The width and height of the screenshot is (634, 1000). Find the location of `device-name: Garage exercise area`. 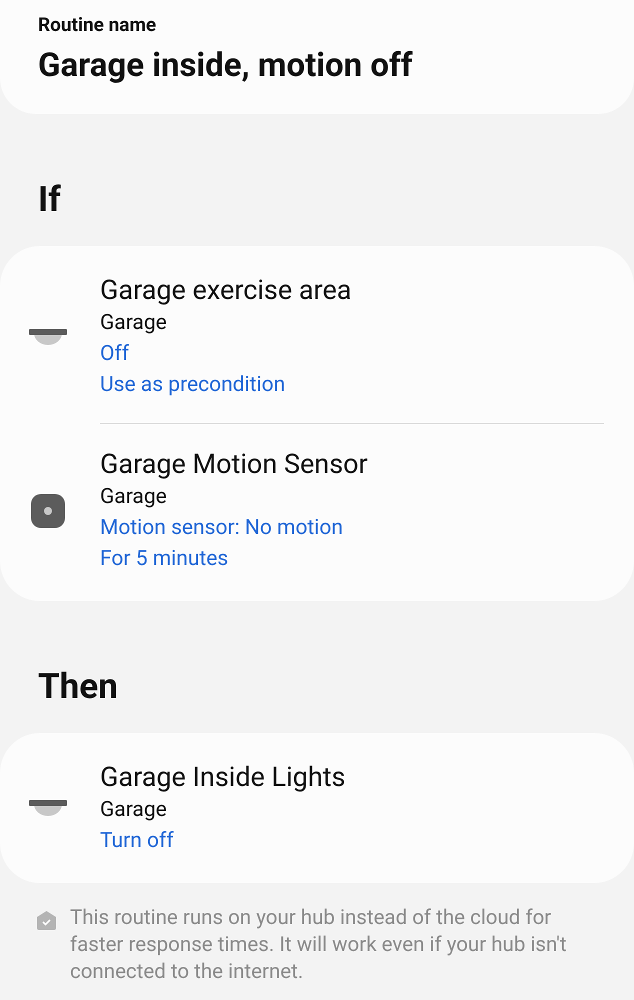

device-name: Garage exercise area is located at coordinates (226, 290).